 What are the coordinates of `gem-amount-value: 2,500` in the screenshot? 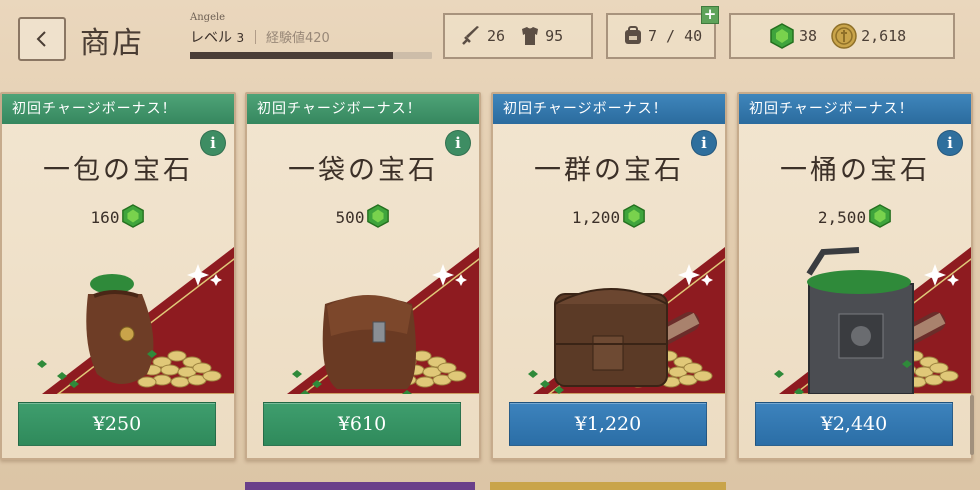 It's located at (842, 217).